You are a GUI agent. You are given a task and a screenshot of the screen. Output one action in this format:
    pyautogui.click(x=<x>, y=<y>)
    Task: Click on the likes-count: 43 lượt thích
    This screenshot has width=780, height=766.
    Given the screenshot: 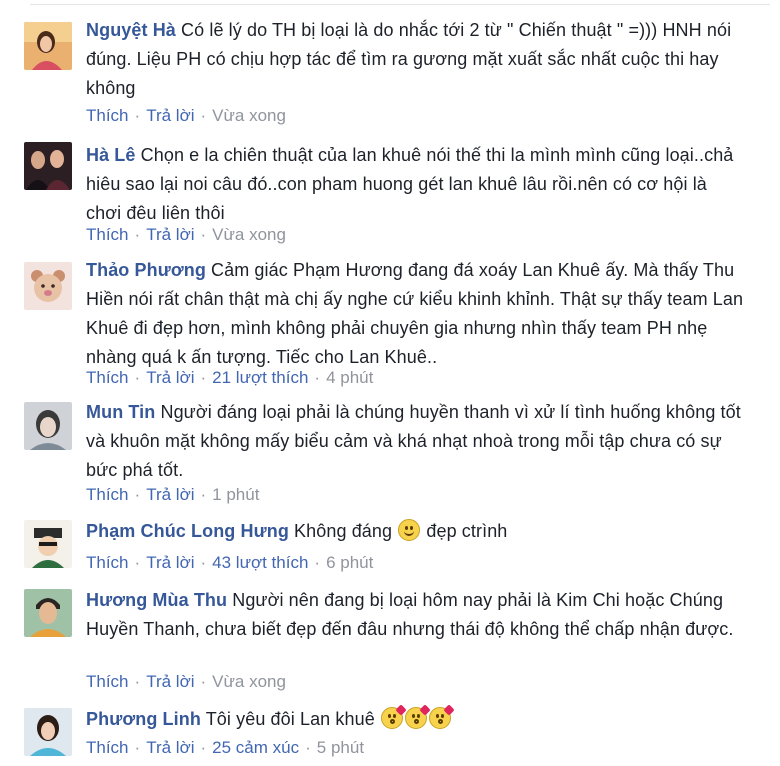 What is the action you would take?
    pyautogui.click(x=260, y=562)
    